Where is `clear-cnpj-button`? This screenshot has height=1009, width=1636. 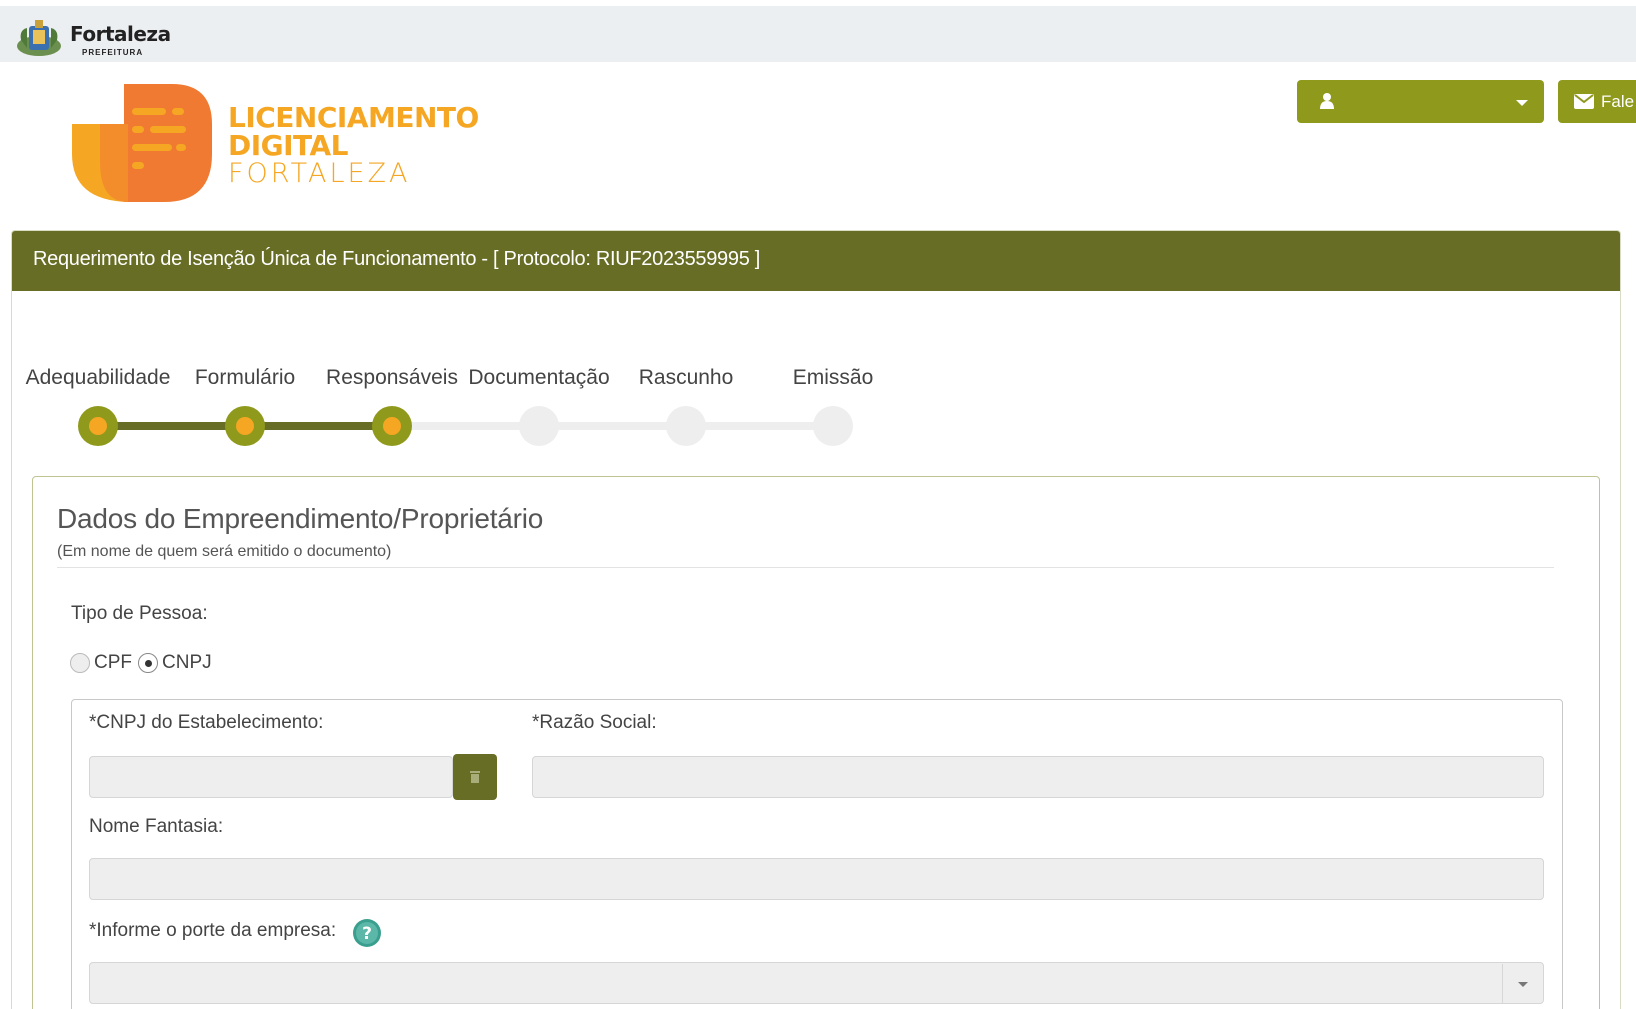 clear-cnpj-button is located at coordinates (475, 777).